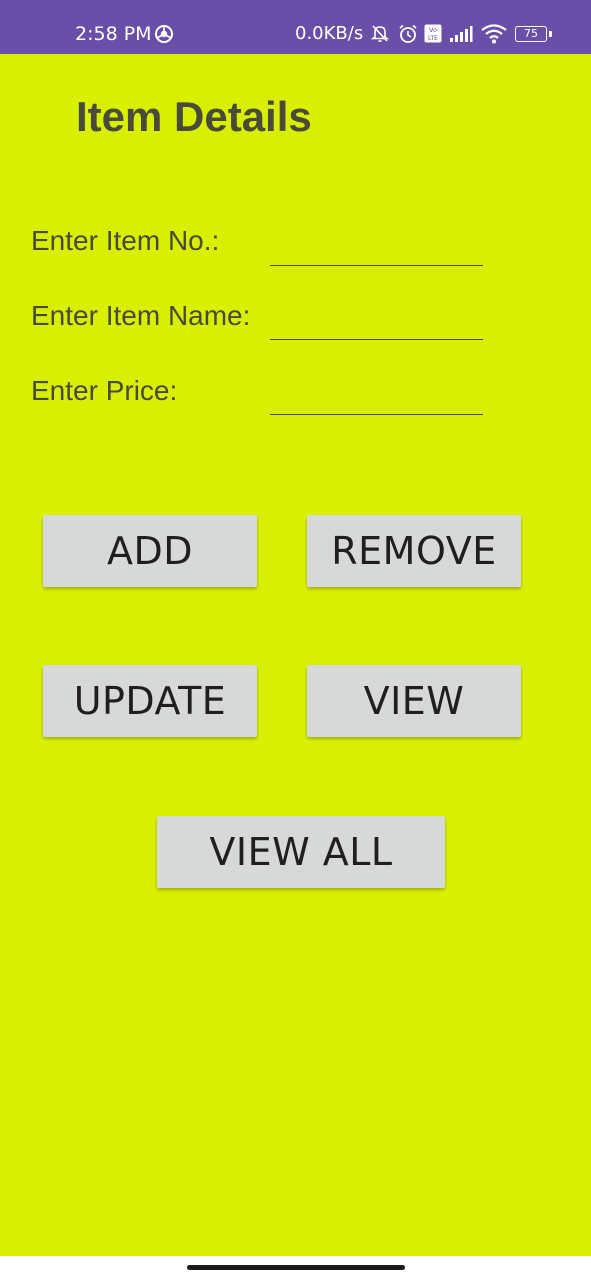  What do you see at coordinates (164, 34) in the screenshot?
I see `chrome-icon` at bounding box center [164, 34].